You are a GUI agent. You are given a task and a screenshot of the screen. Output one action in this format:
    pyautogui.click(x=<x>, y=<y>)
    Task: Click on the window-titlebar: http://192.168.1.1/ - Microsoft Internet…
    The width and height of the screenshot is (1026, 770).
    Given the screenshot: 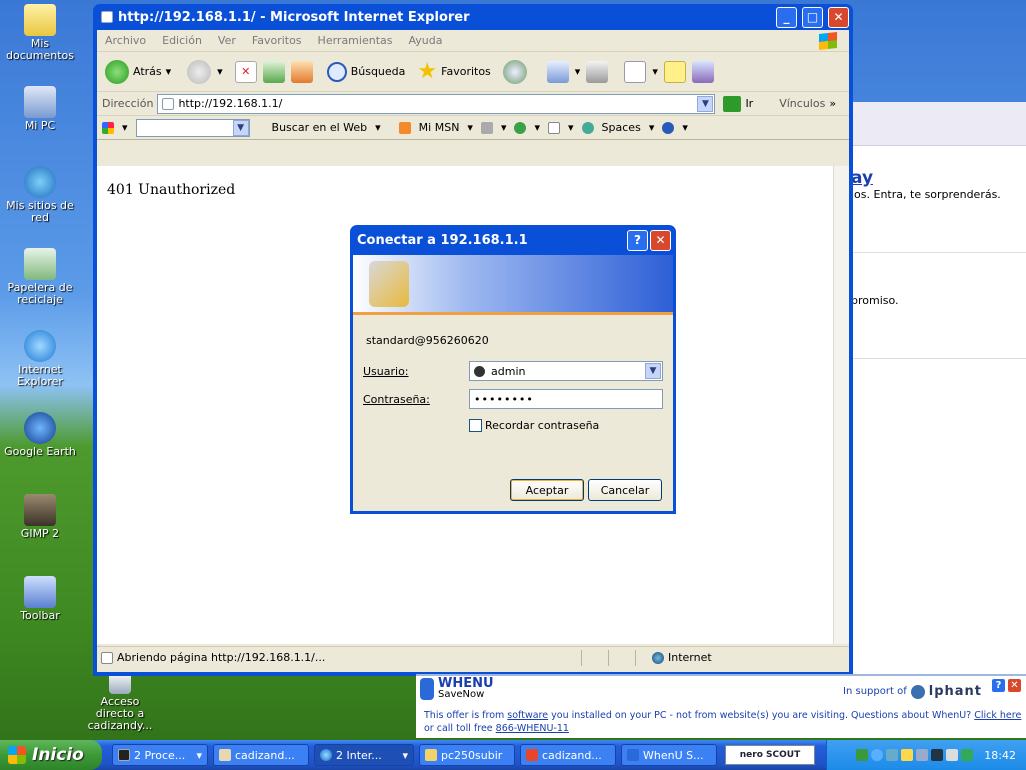 What is the action you would take?
    pyautogui.click(x=473, y=17)
    